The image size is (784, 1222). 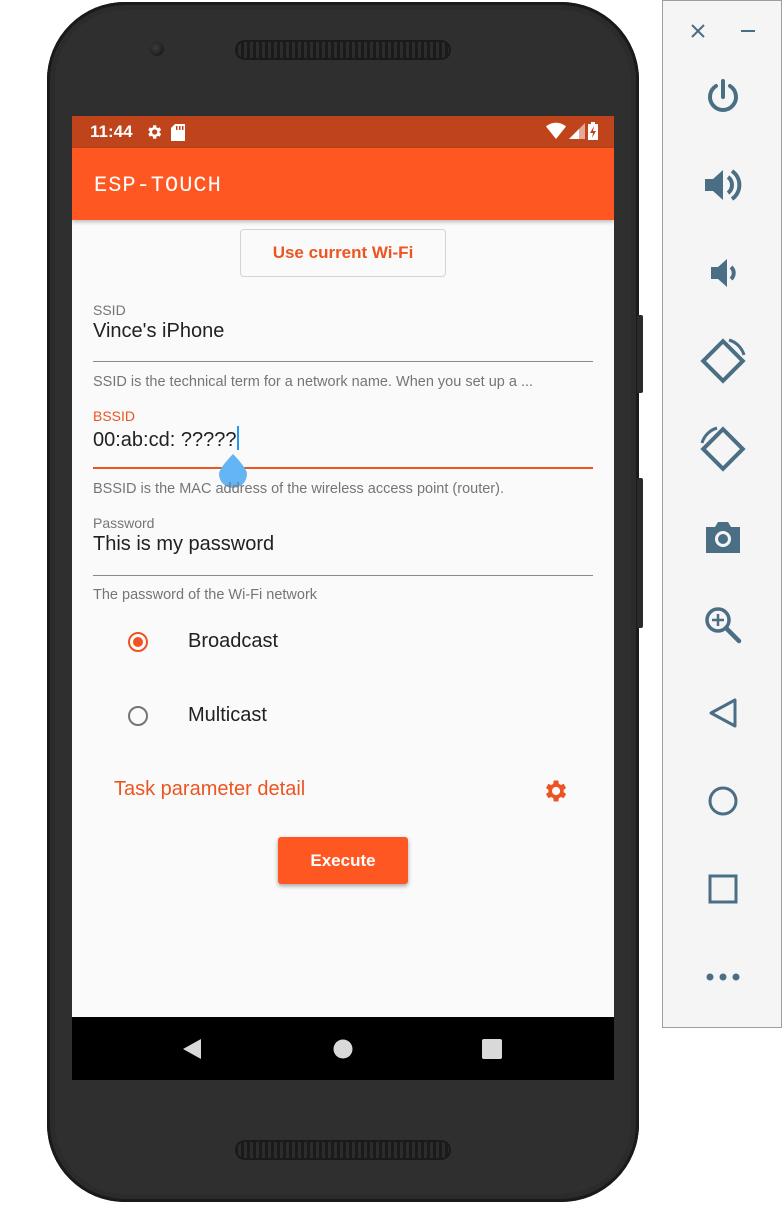 I want to click on overview-icon, so click(x=723, y=889).